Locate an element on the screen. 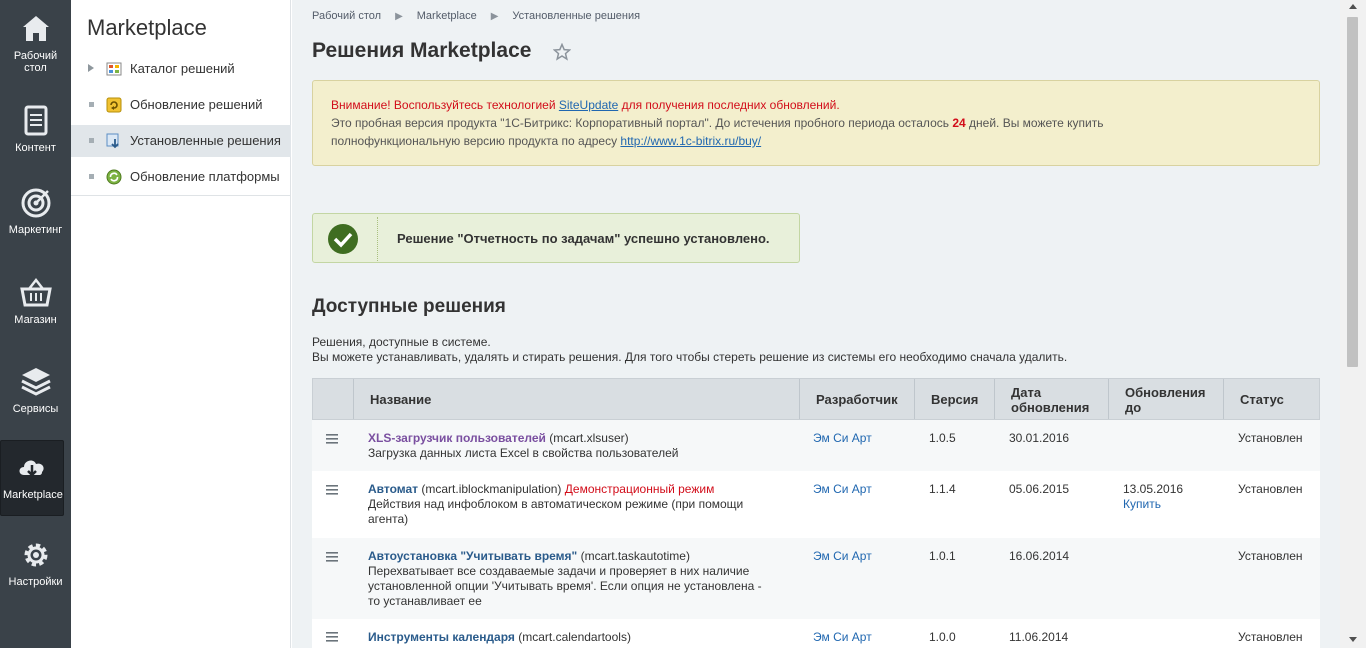  nav-marketing: Маркетинг is located at coordinates (35, 211).